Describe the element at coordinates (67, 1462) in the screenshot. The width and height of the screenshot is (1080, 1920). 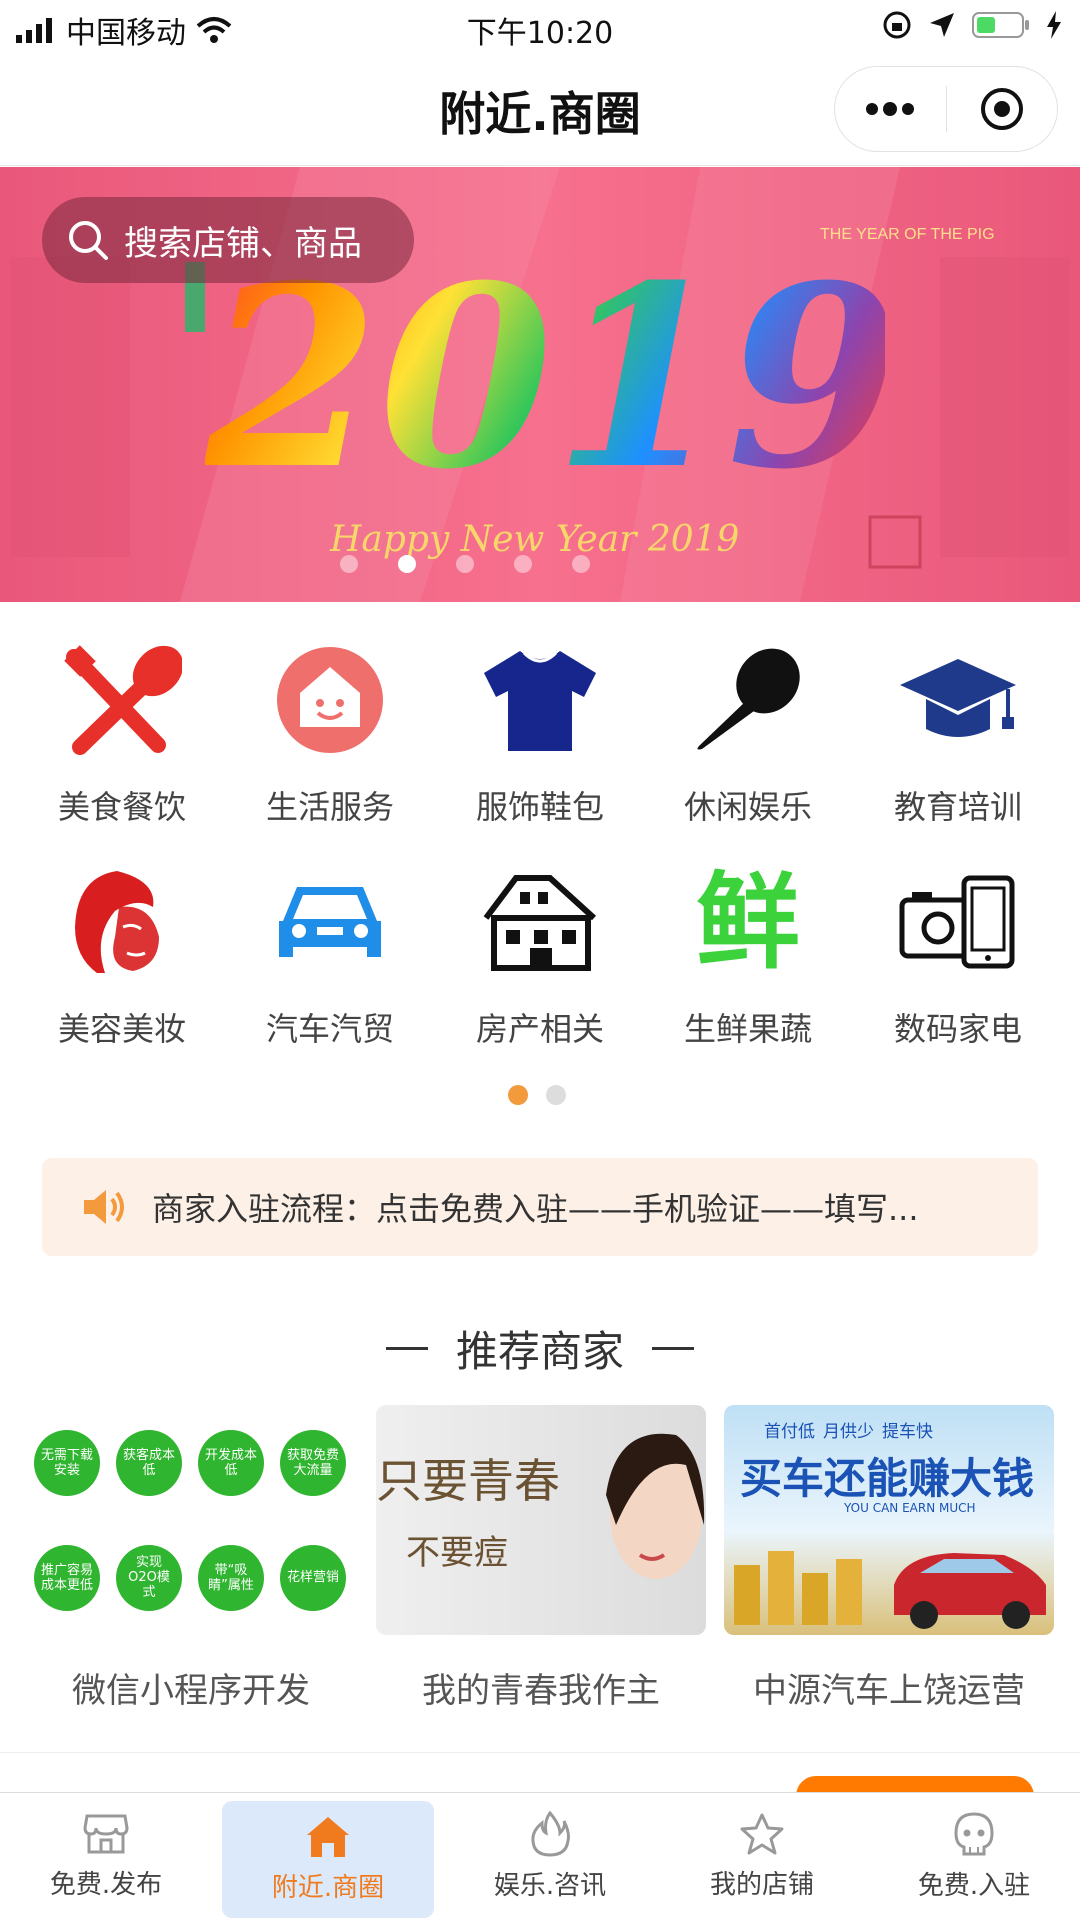
I see `feature-badge: 无需下载安装` at that location.